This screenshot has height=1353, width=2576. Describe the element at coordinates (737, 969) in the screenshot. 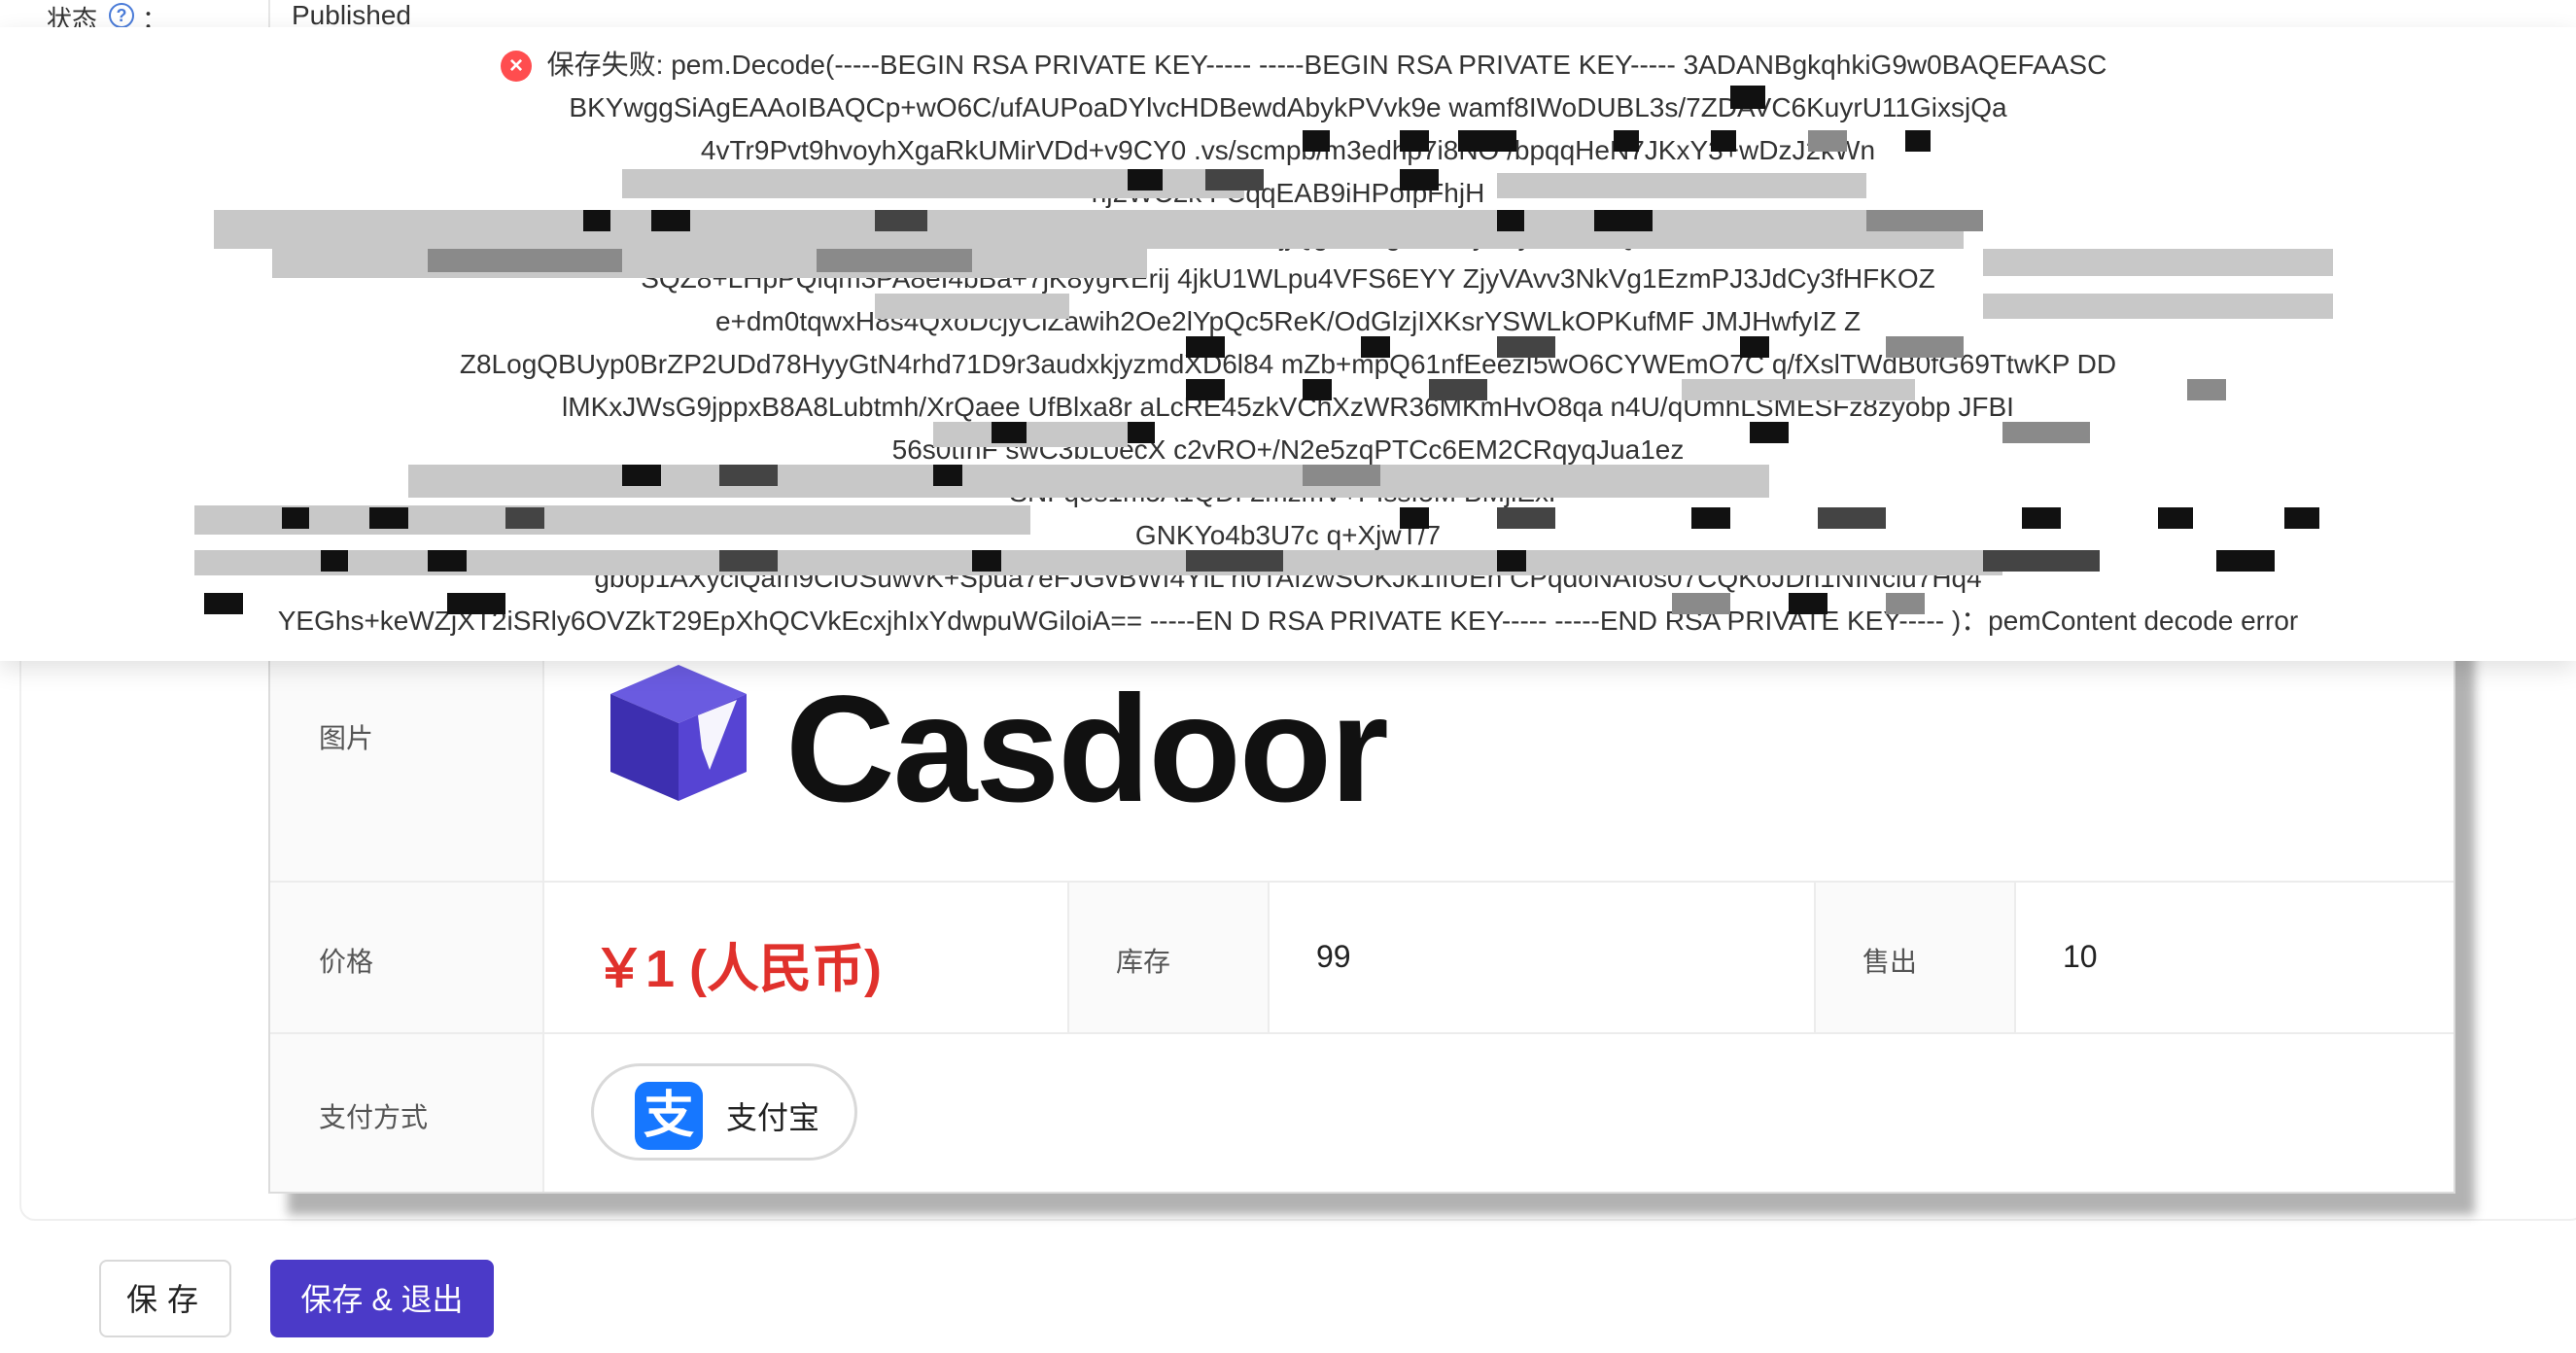

I see `price-value: ￥1 (人民币)` at that location.